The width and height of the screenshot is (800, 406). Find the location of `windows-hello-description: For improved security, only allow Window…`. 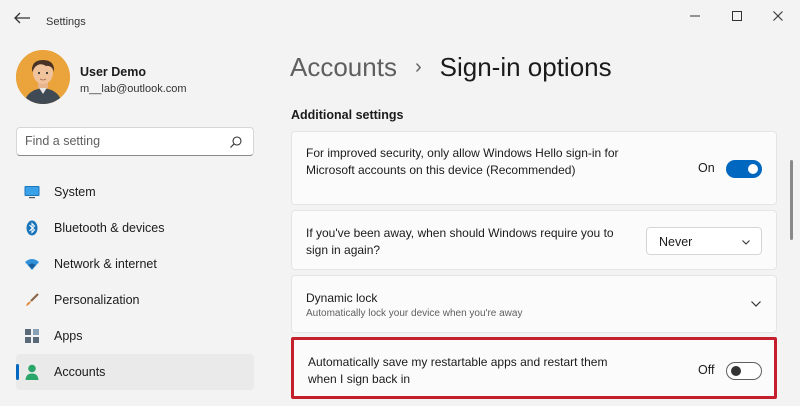

windows-hello-description: For improved security, only allow Window… is located at coordinates (462, 161).